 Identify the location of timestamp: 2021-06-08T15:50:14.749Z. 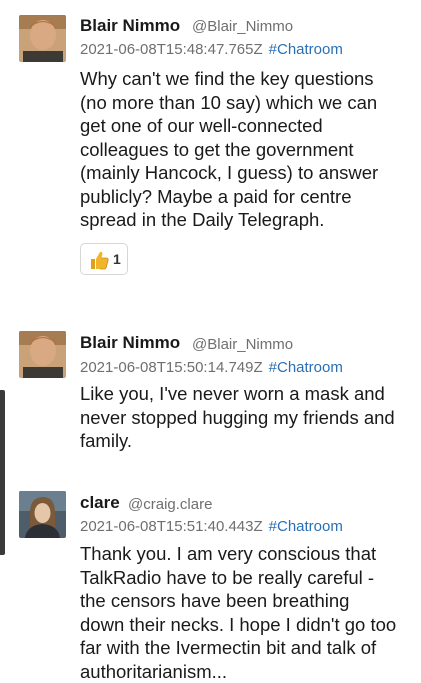
(171, 367).